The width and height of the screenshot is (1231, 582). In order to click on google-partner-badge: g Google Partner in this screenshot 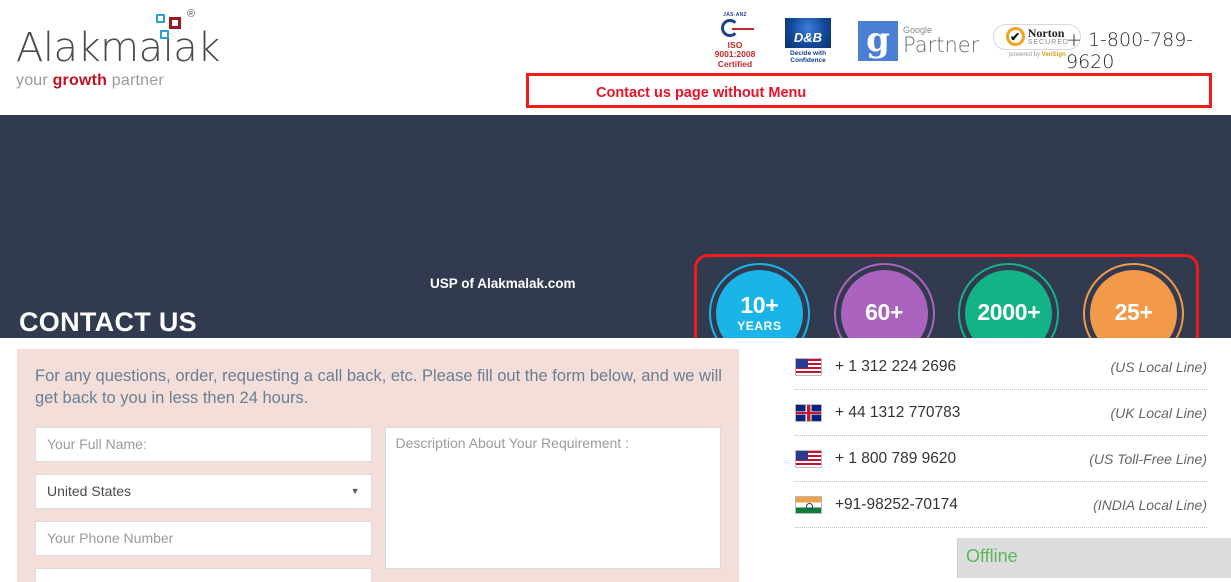, I will do `click(919, 40)`.